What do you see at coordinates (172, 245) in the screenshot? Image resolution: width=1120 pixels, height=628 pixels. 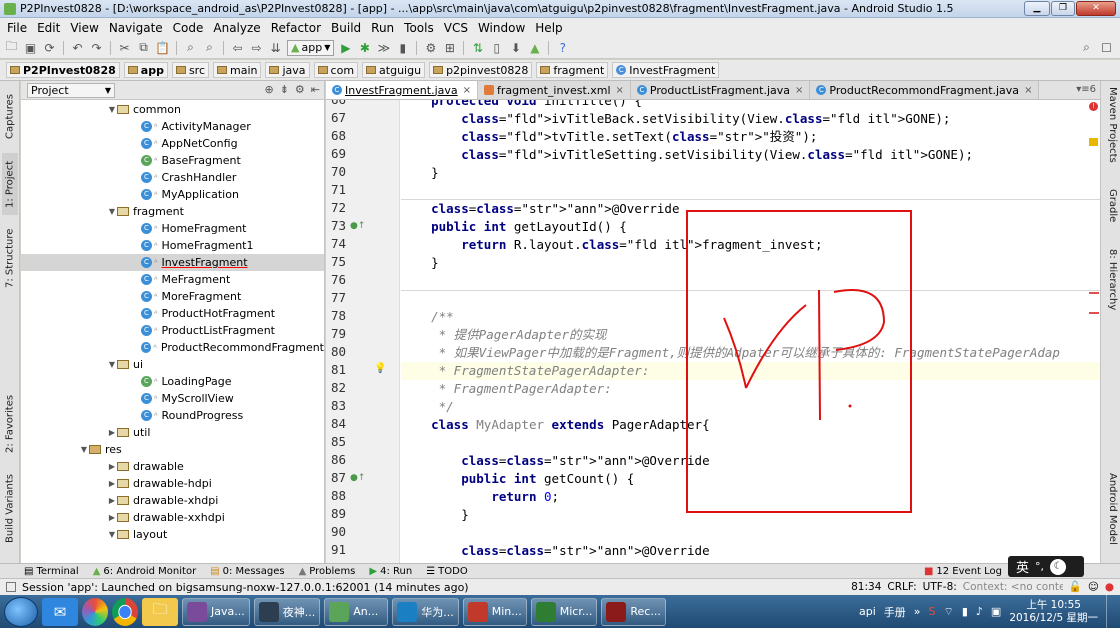 I see `tree-class-HomeFragment1: Cᴬ HomeFragment1` at bounding box center [172, 245].